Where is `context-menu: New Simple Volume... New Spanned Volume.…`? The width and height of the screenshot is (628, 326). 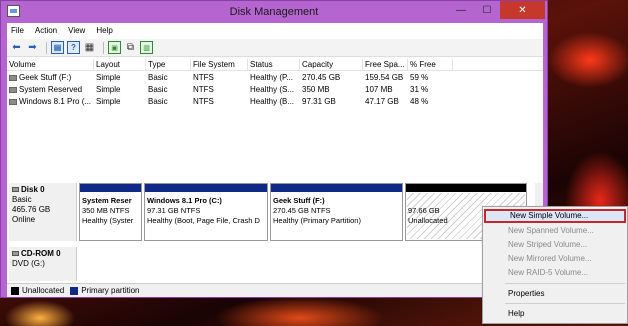 context-menu: New Simple Volume... New Spanned Volume.… is located at coordinates (555, 265).